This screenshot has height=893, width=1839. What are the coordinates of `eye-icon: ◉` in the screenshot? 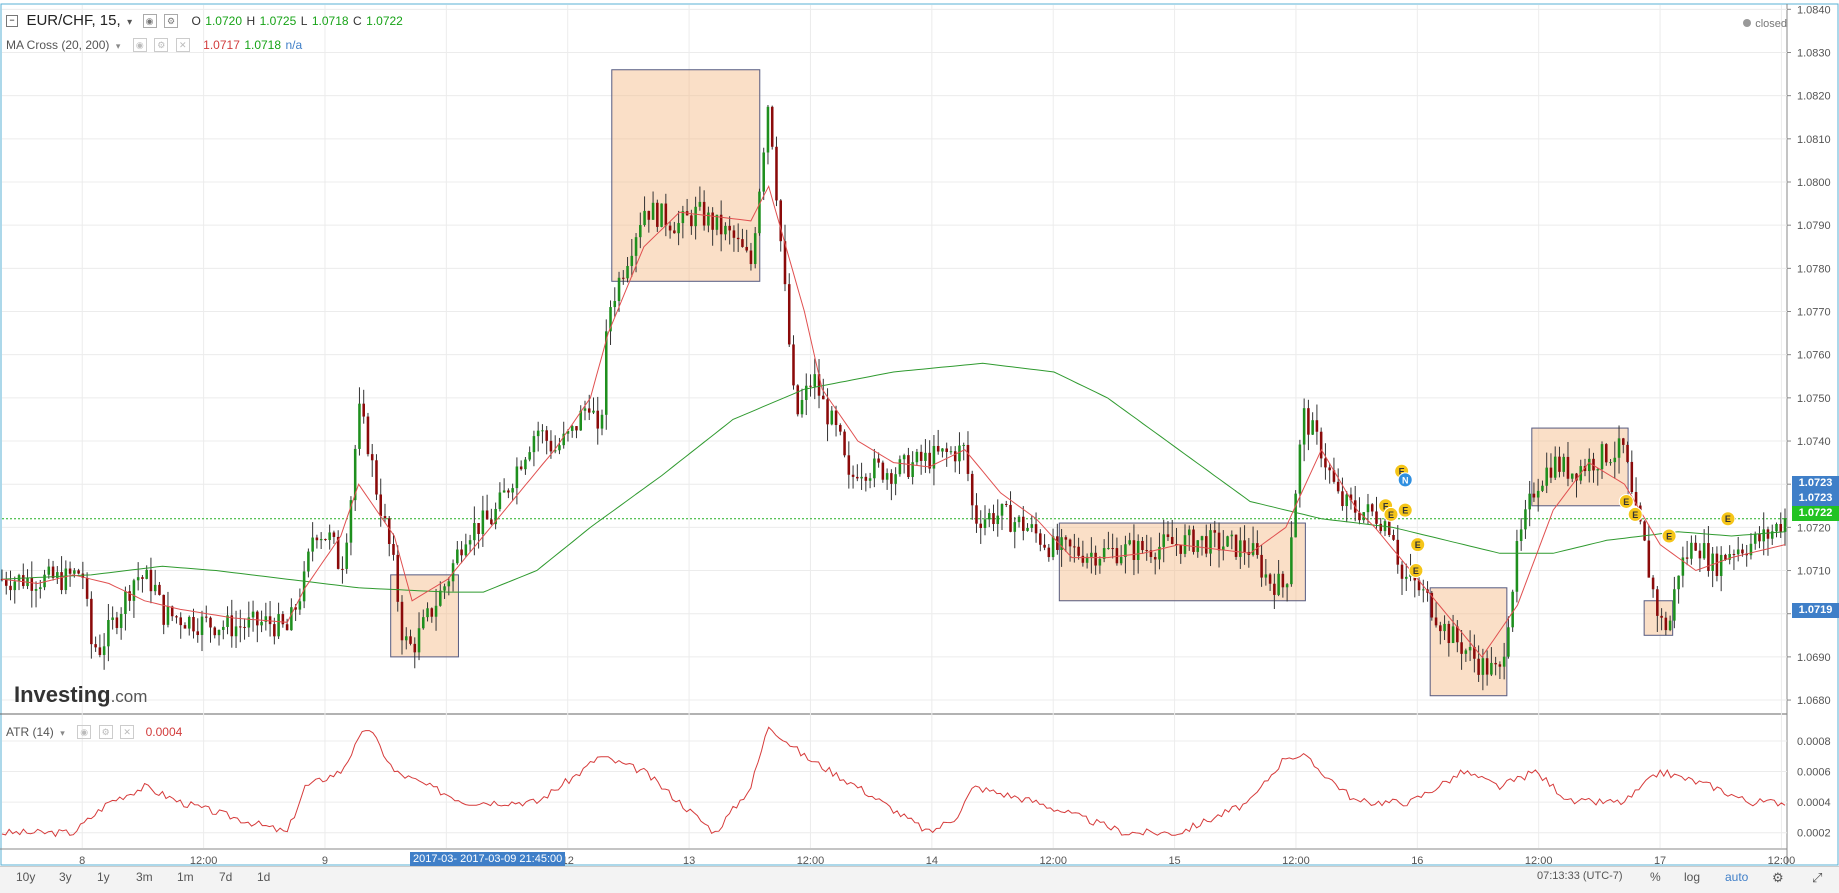 It's located at (149, 20).